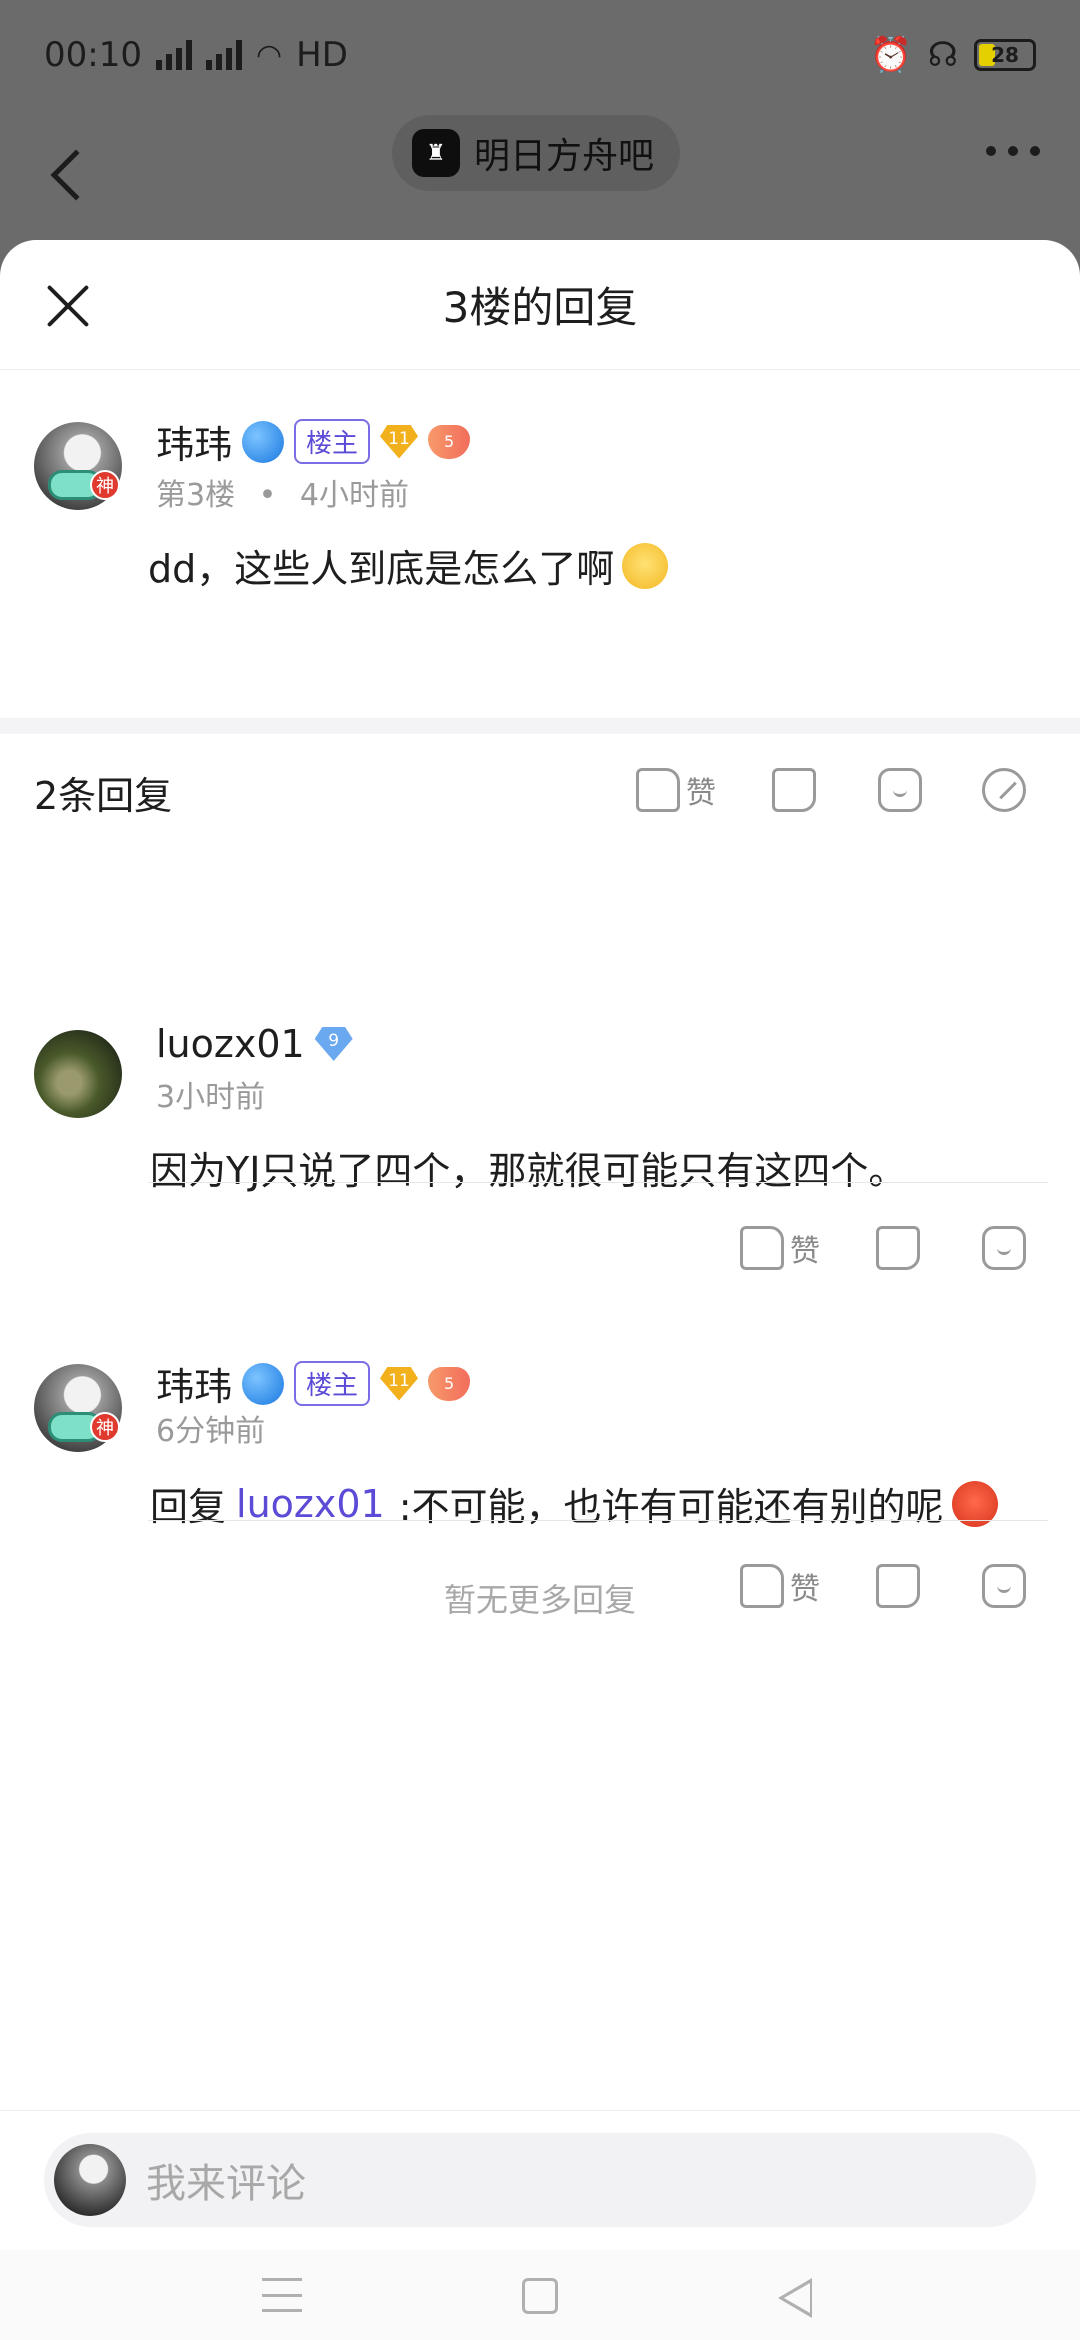 Image resolution: width=1080 pixels, height=2340 pixels. I want to click on home-icon, so click(540, 2296).